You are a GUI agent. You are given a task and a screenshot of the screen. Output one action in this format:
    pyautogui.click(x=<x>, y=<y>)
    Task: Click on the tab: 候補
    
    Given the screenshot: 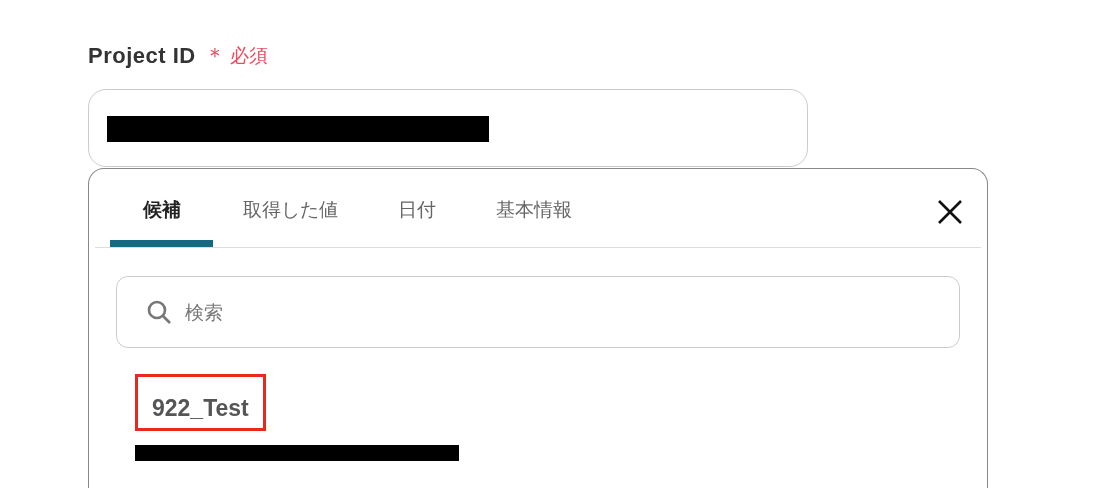 What is the action you would take?
    pyautogui.click(x=161, y=222)
    